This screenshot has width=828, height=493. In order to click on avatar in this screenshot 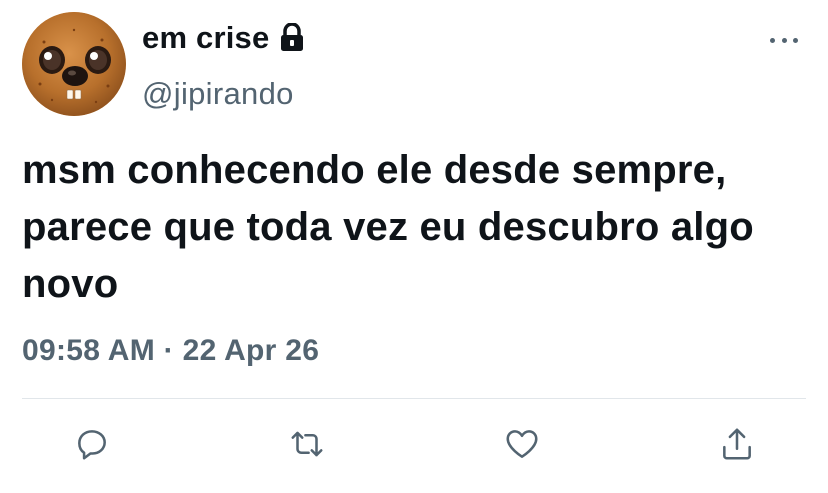, I will do `click(74, 64)`.